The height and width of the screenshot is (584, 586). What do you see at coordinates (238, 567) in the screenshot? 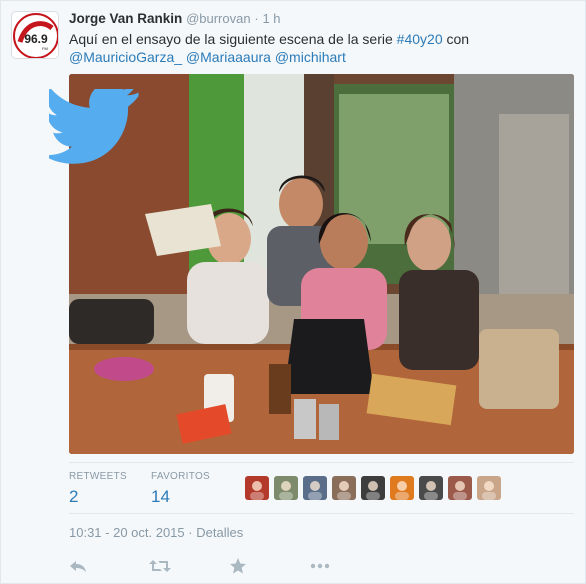
I see `favorite-icon` at bounding box center [238, 567].